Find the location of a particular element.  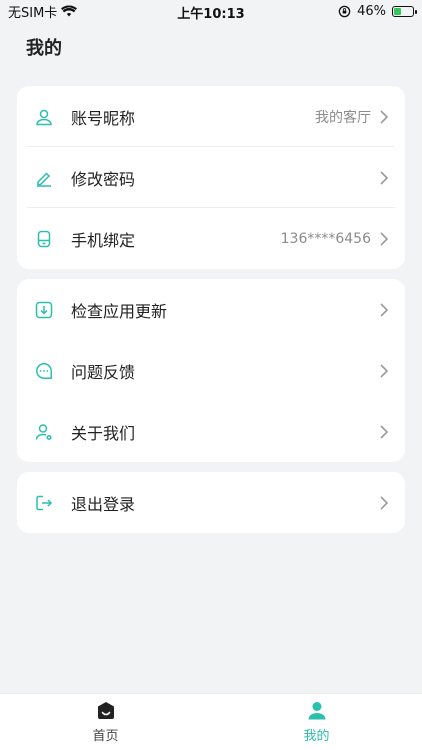

logout-row: 退出登录 is located at coordinates (211, 502).